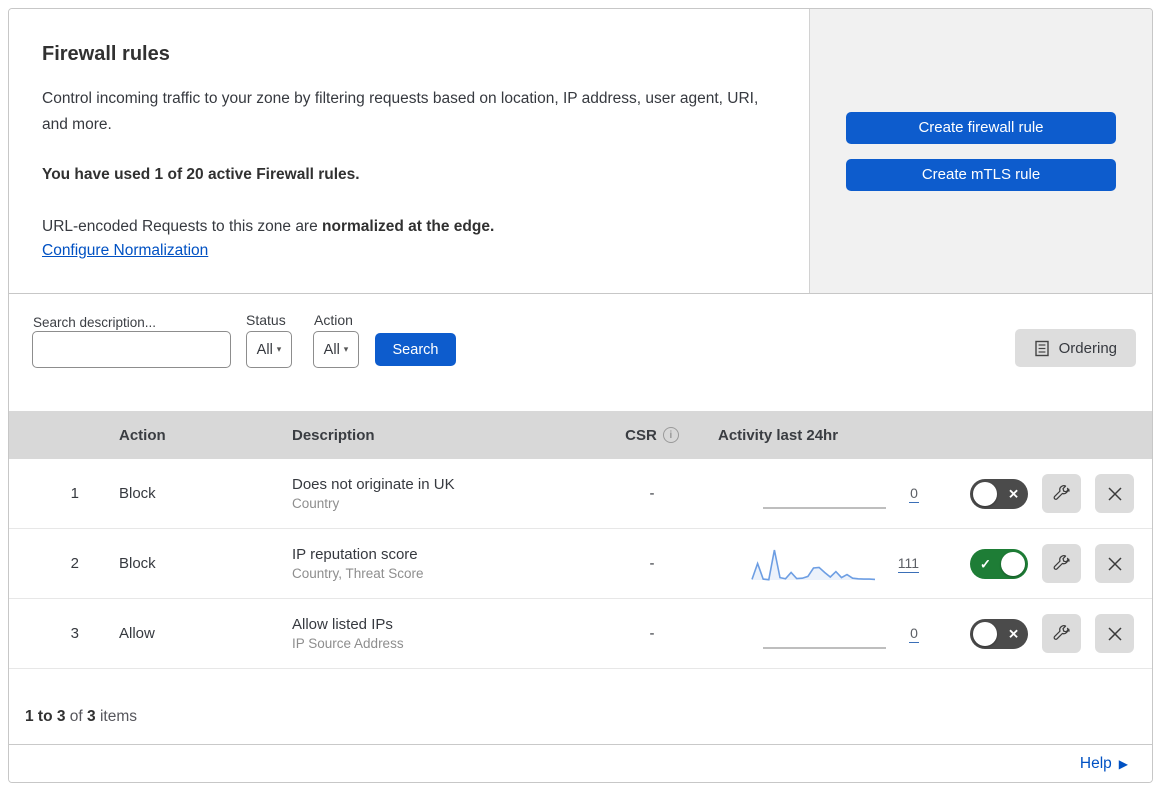 This screenshot has width=1161, height=791. I want to click on header-csr: CSR i, so click(652, 435).